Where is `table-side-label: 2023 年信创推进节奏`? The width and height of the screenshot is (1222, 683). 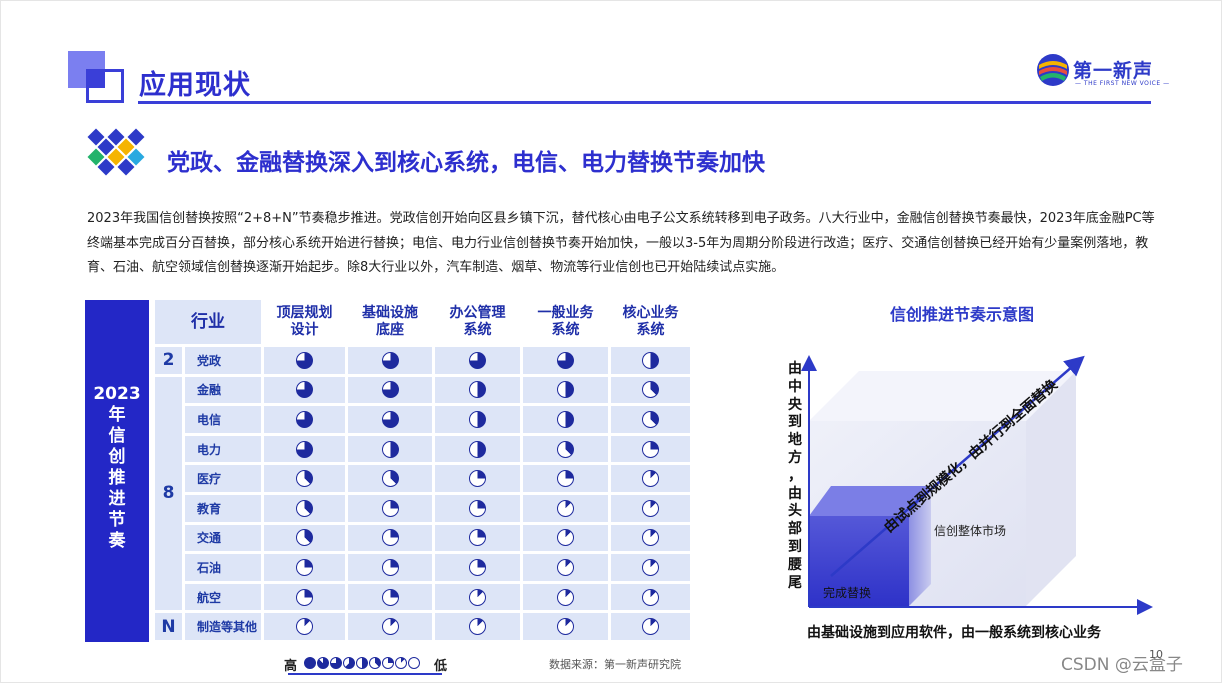
table-side-label: 2023 年信创推进节奏 is located at coordinates (117, 467).